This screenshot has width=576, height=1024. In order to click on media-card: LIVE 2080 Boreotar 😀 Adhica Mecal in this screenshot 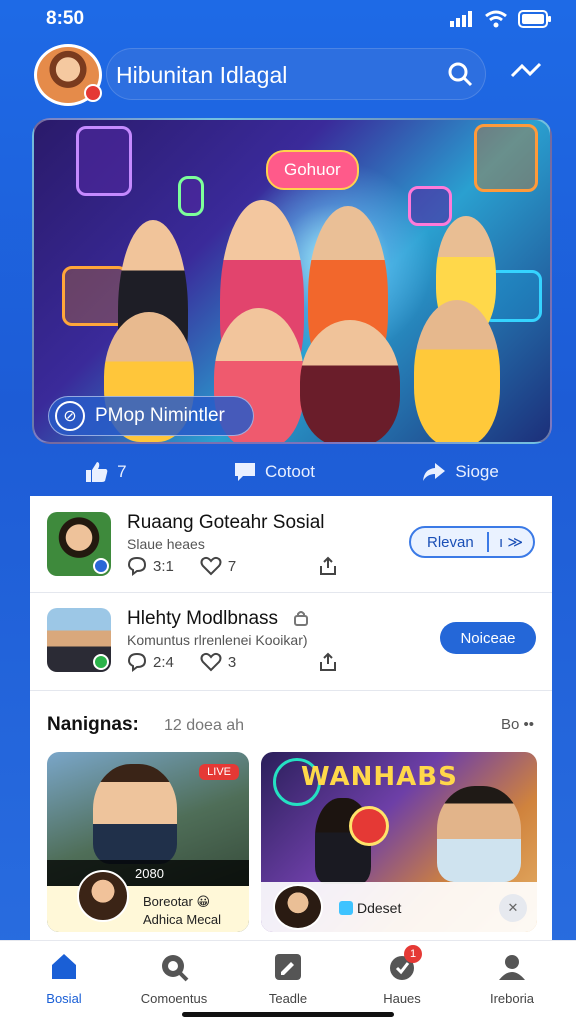, I will do `click(148, 842)`.